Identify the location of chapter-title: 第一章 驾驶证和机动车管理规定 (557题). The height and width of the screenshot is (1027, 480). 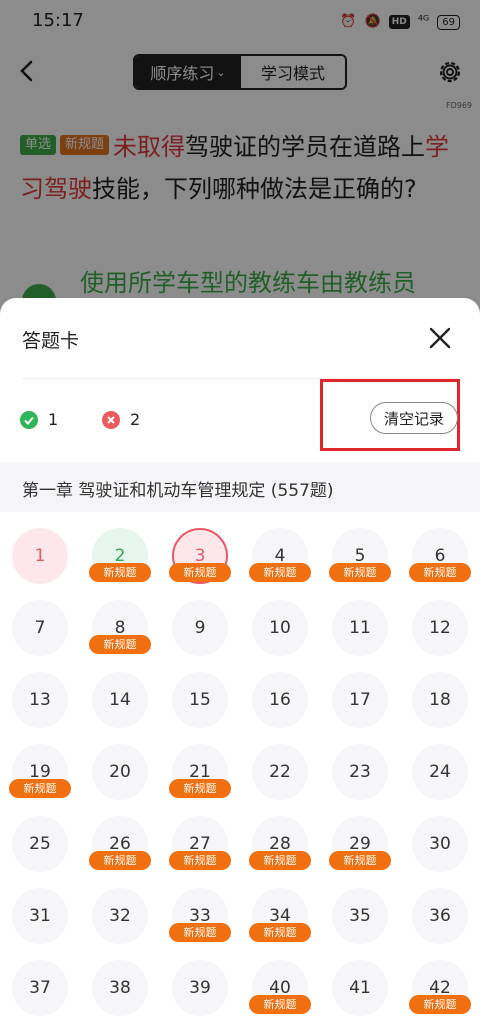
(178, 491).